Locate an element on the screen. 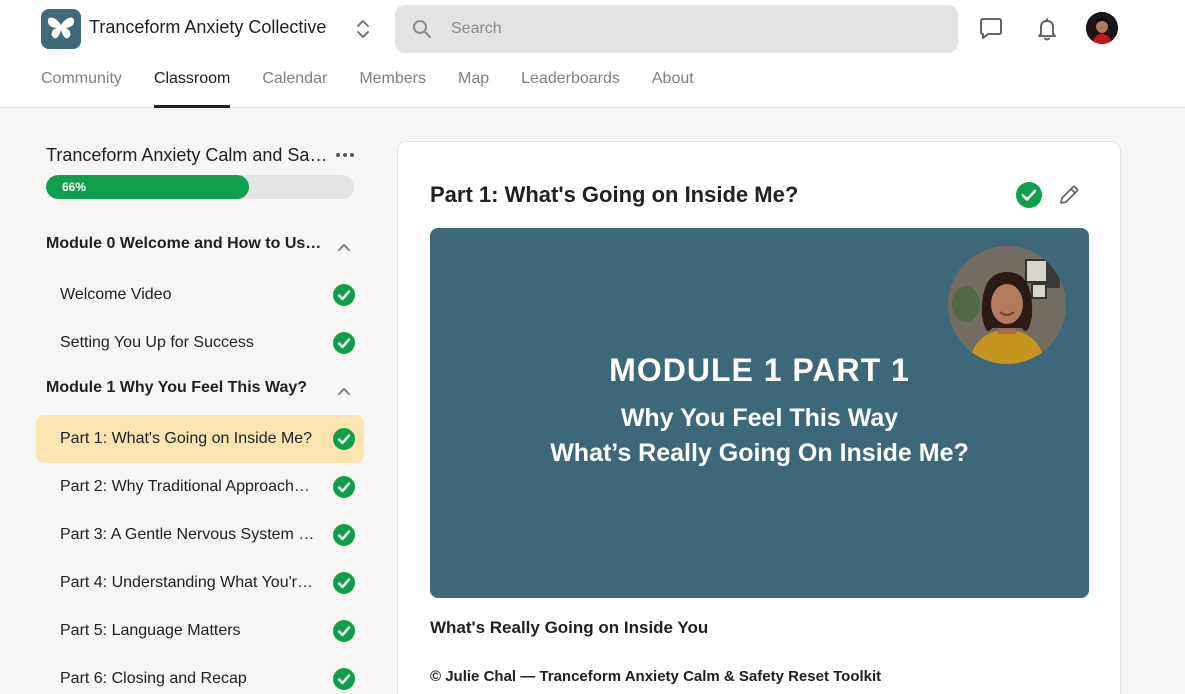 The width and height of the screenshot is (1185, 694). lesson-label: Part 6: Closing and Recap is located at coordinates (153, 678).